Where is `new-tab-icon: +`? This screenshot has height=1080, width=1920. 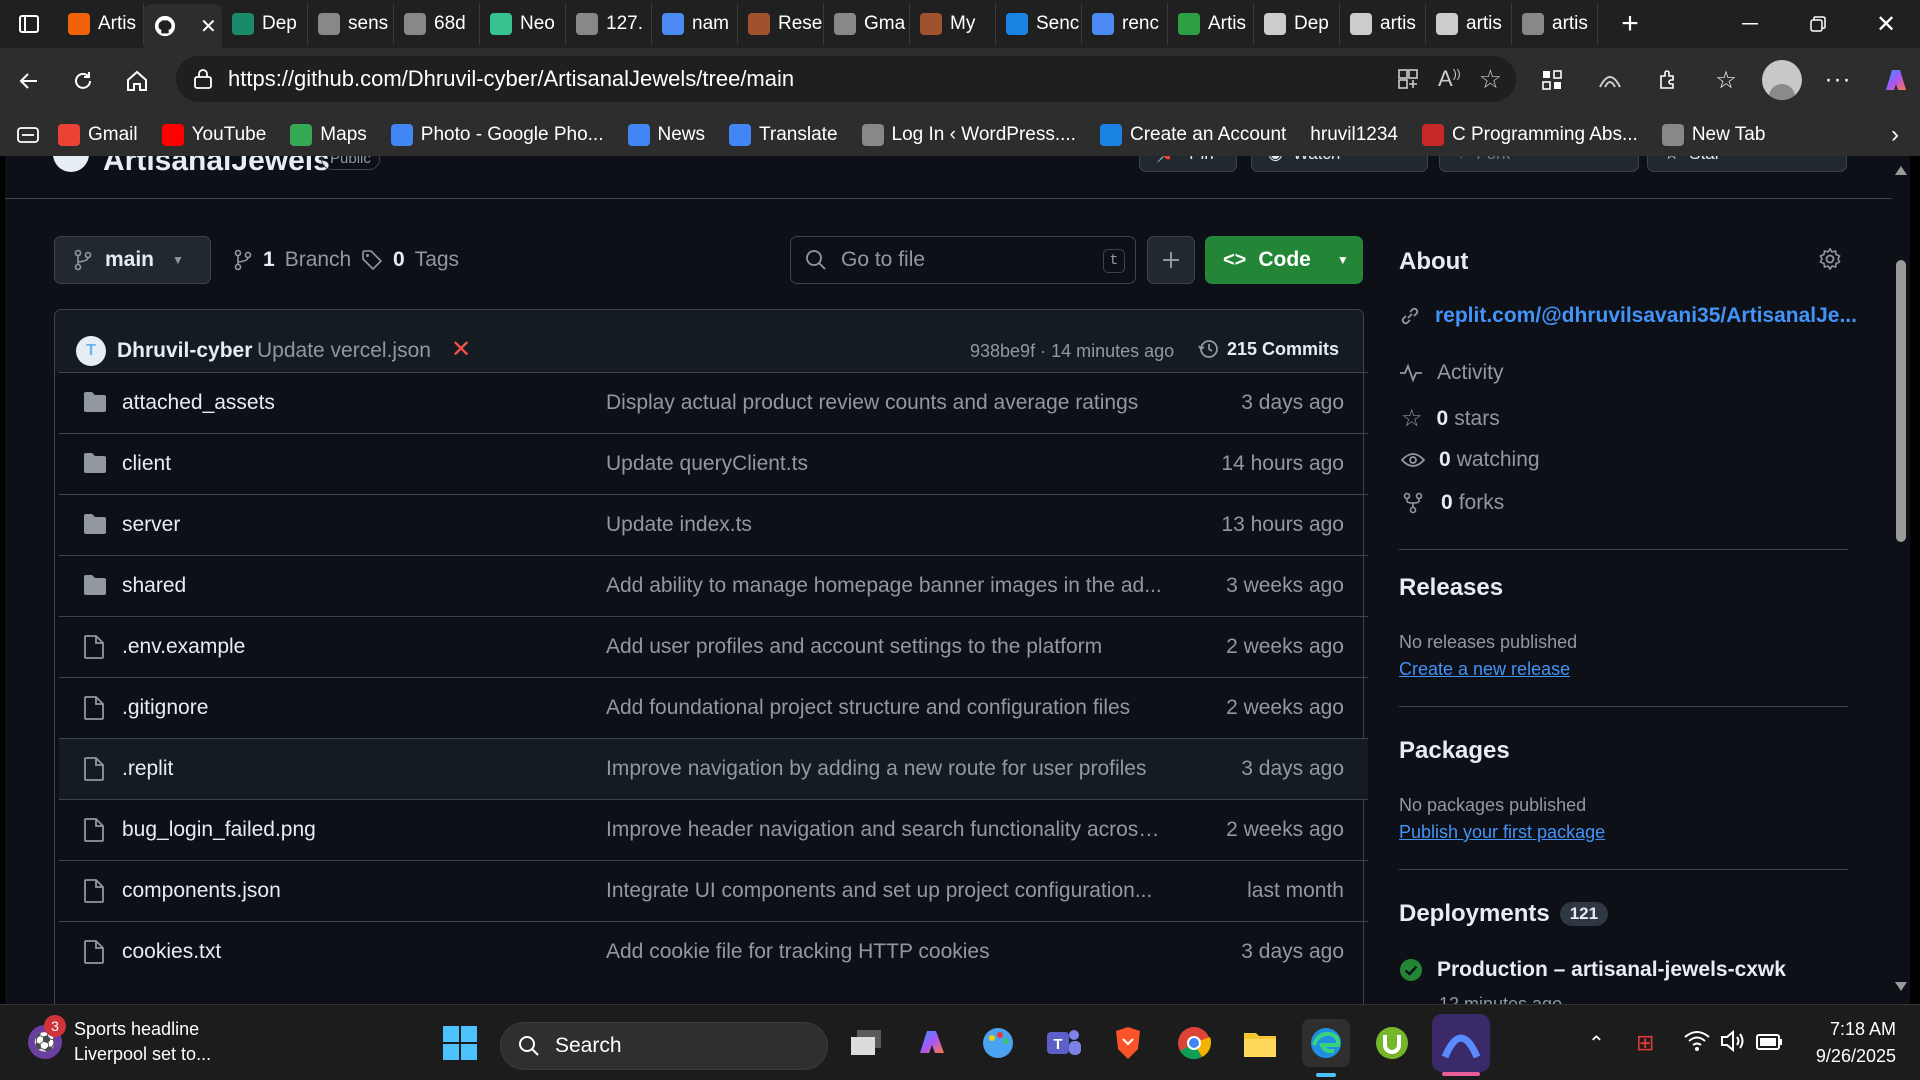
new-tab-icon: + is located at coordinates (1630, 24).